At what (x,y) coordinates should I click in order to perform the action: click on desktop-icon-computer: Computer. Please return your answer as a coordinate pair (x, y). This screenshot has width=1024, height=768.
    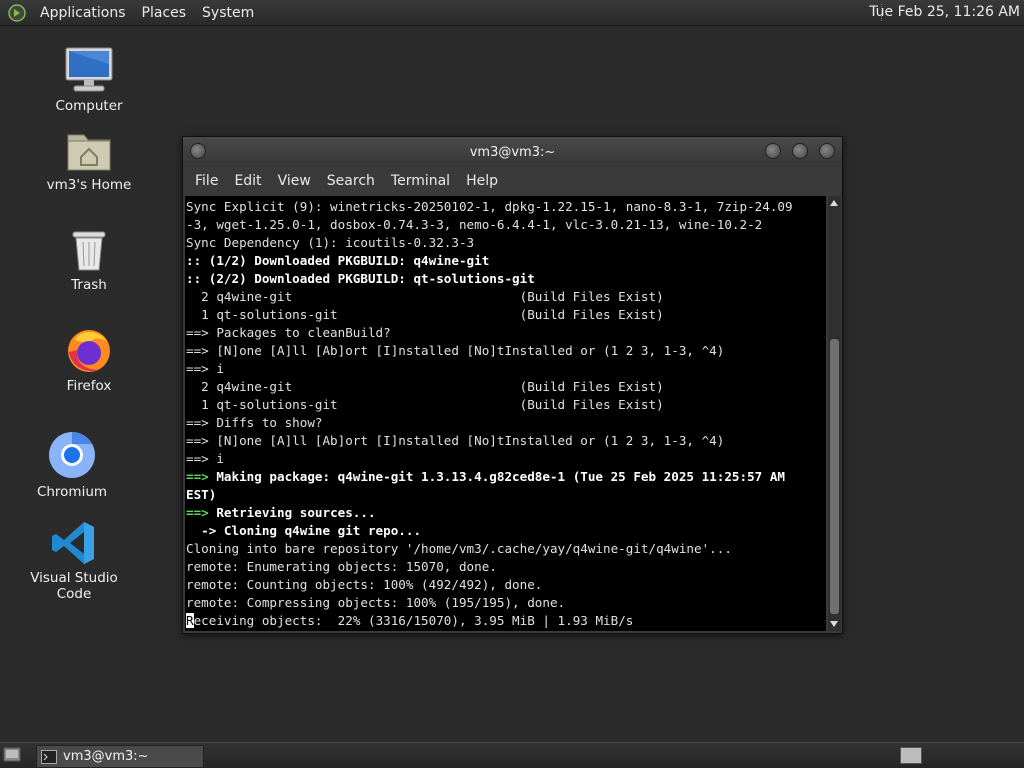
    Looking at the image, I should click on (89, 80).